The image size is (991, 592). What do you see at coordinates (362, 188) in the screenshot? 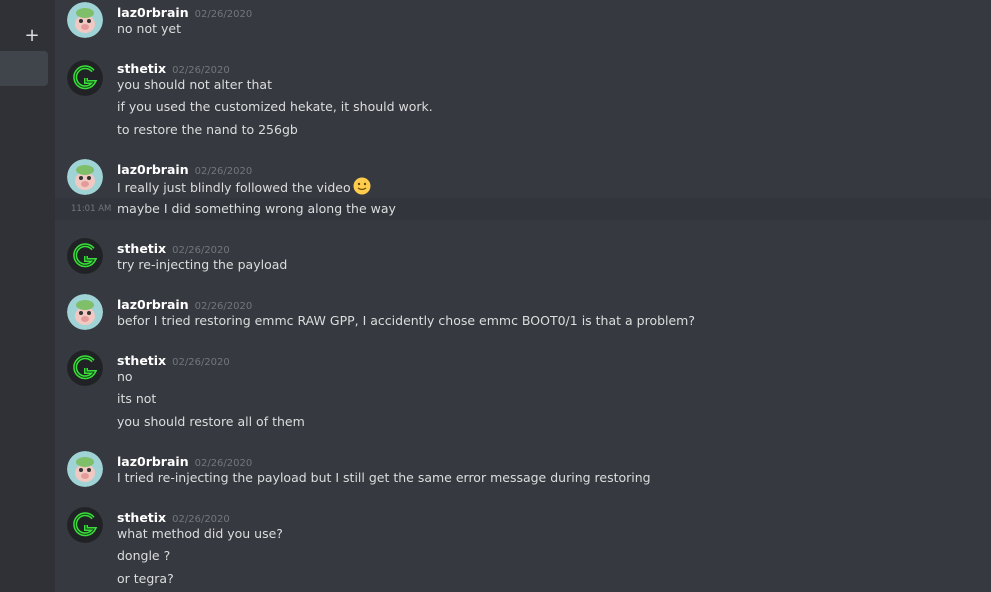
I see `slightly-smiling-face-icon` at bounding box center [362, 188].